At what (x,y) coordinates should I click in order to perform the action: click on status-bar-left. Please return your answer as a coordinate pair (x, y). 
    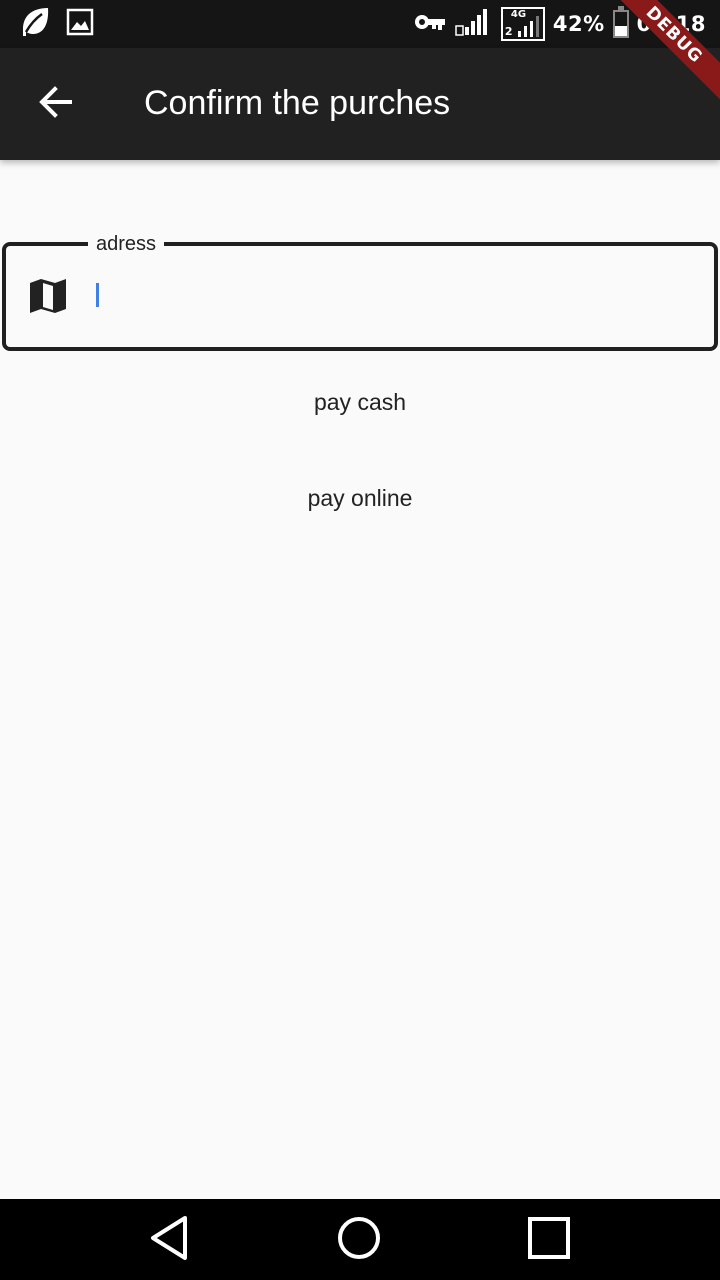
    Looking at the image, I should click on (56, 24).